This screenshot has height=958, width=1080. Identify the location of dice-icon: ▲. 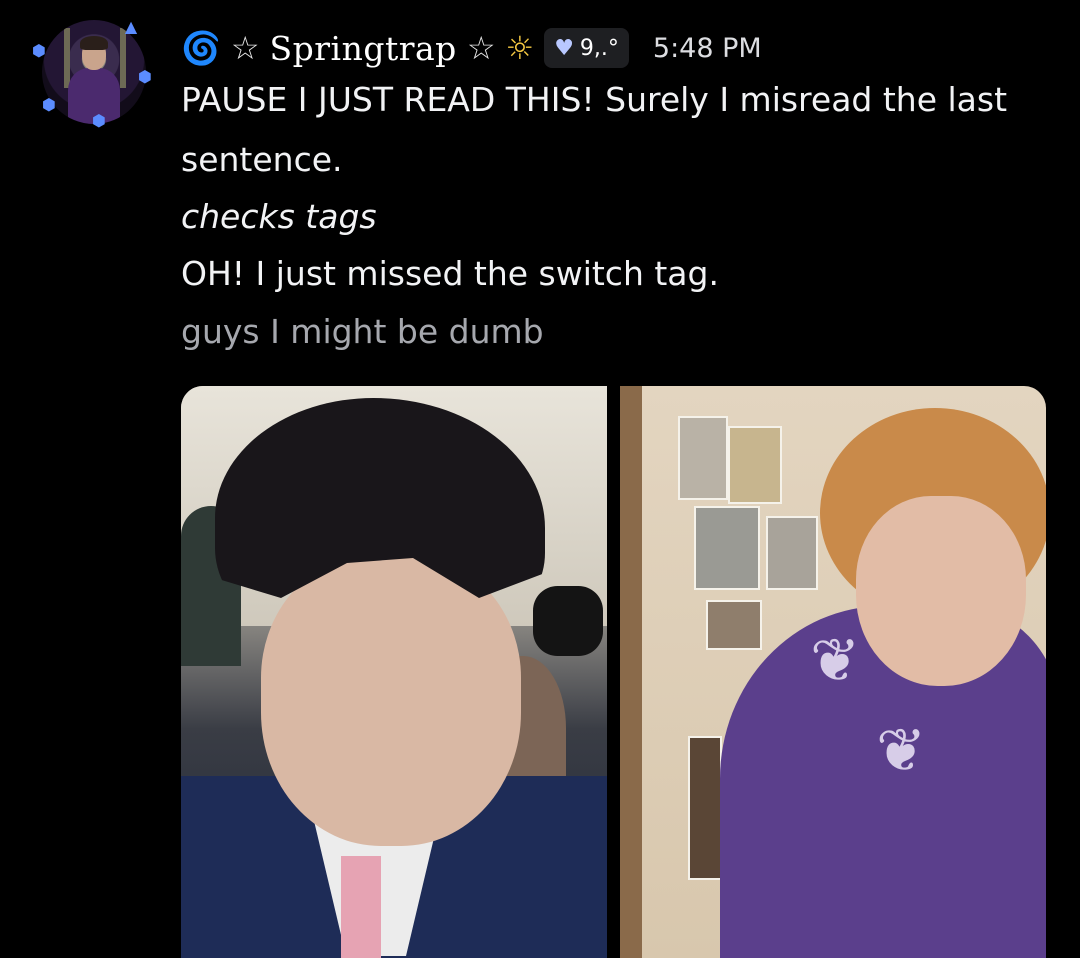
(131, 26).